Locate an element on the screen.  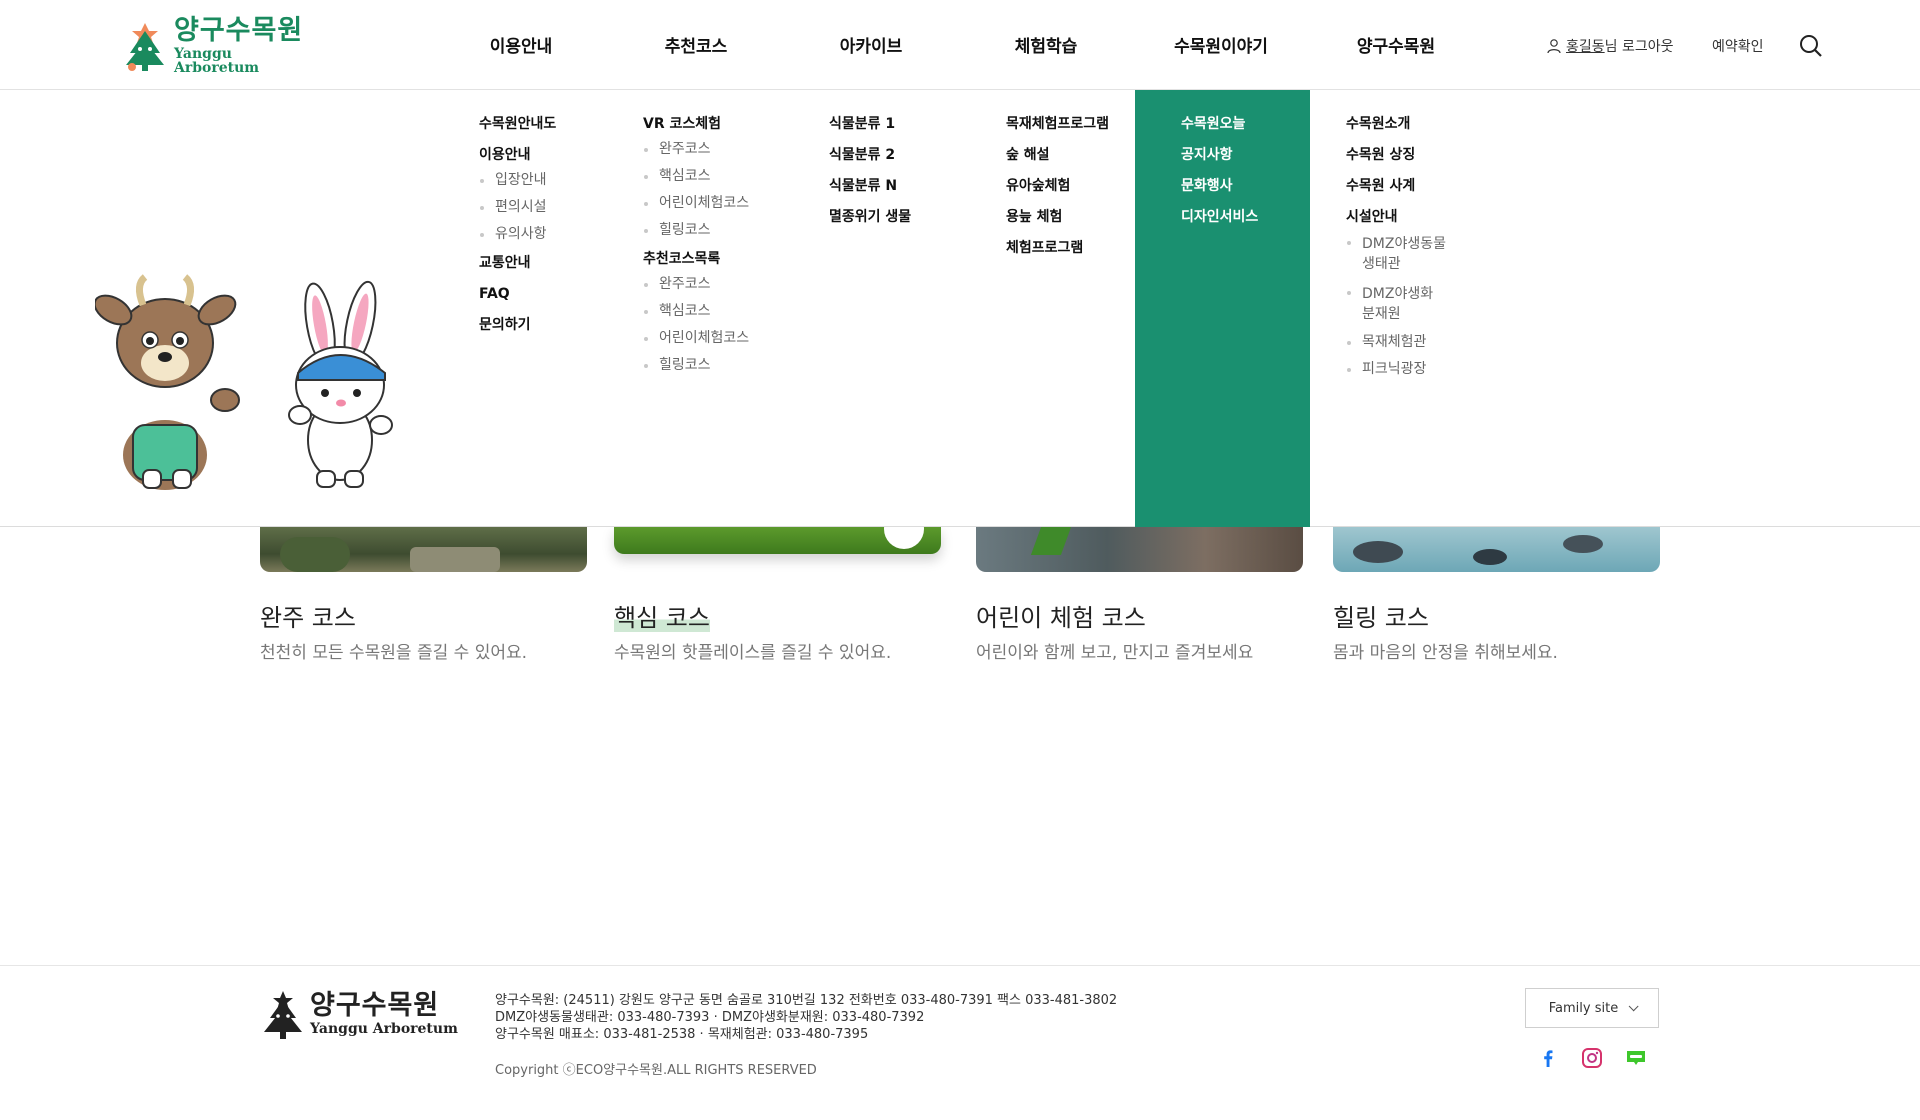
course-title: 힐링 코스 is located at coordinates (1381, 615).